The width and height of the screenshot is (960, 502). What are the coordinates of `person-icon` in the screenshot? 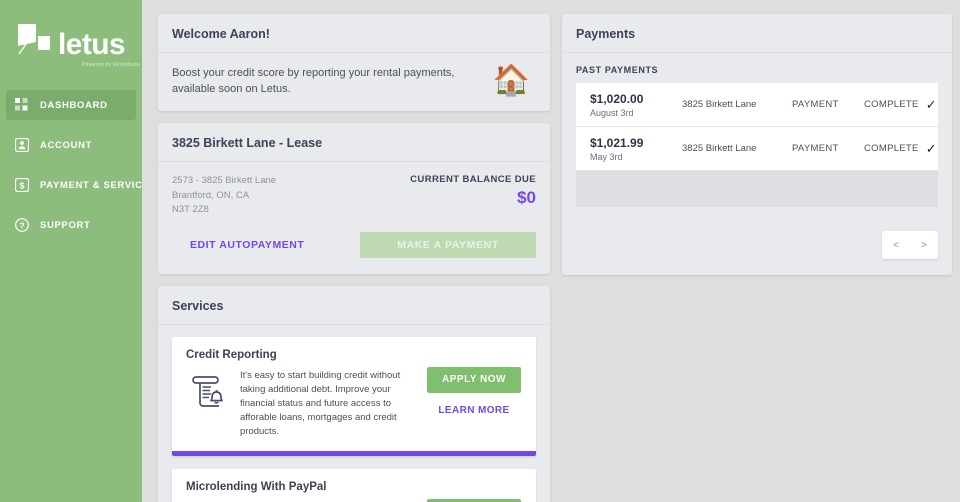 It's located at (22, 145).